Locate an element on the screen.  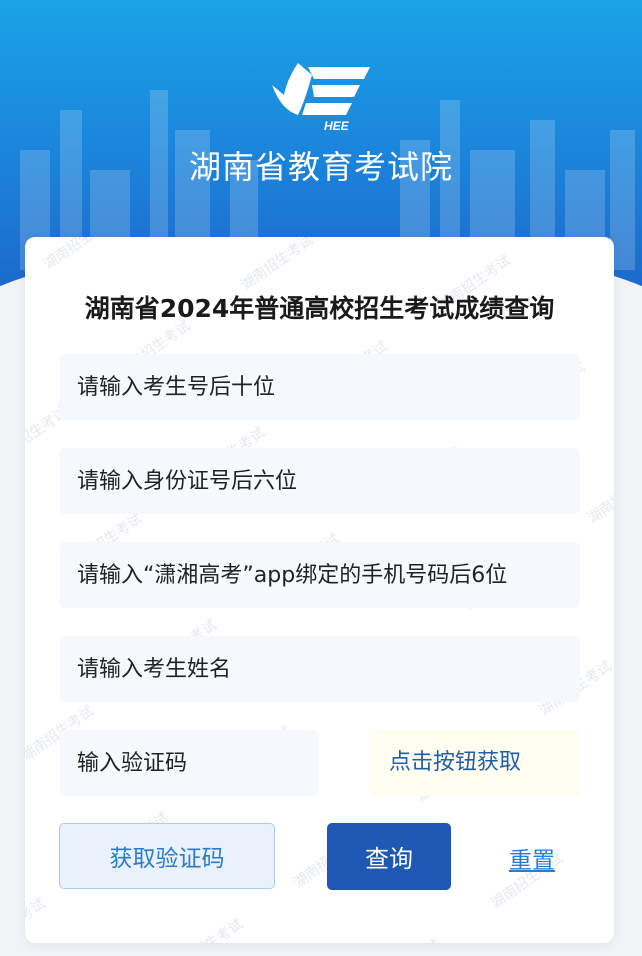
id-card-input is located at coordinates (319, 481).